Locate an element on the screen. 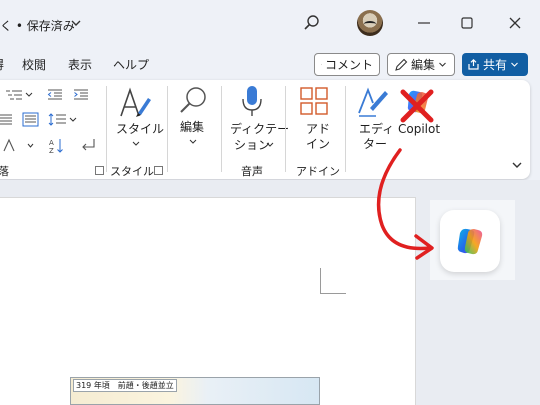 Image resolution: width=540 pixels, height=405 pixels. editing-mode-button: 編集 is located at coordinates (421, 64).